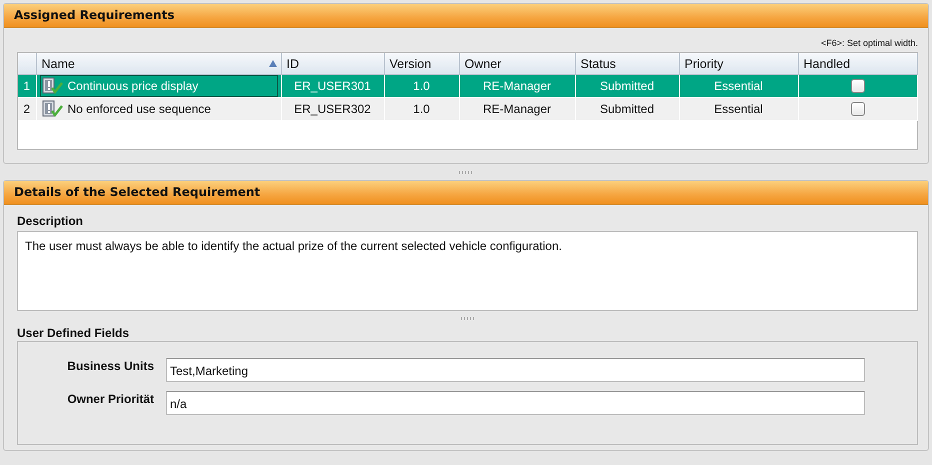  What do you see at coordinates (515, 370) in the screenshot?
I see `input-field: Test,Marketing` at bounding box center [515, 370].